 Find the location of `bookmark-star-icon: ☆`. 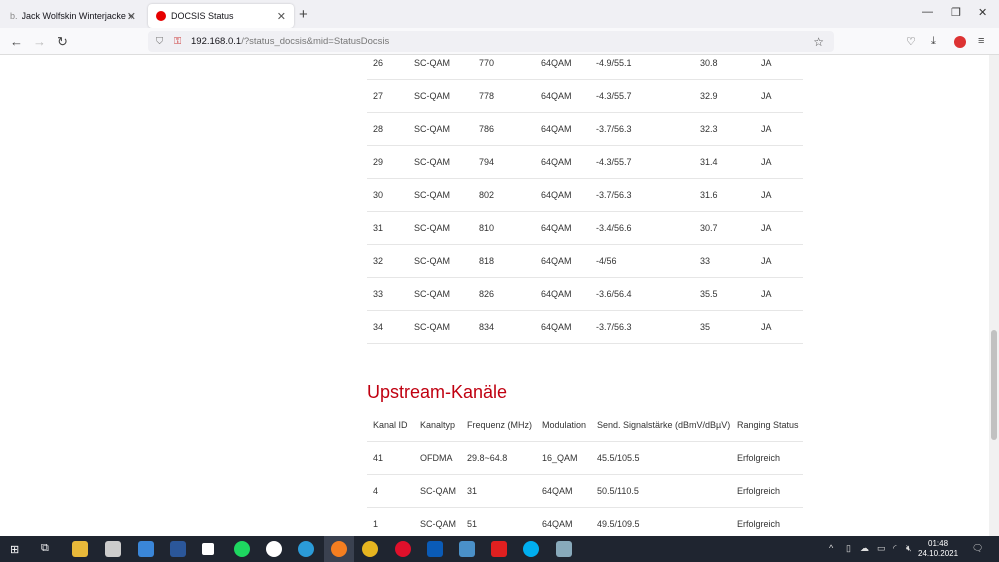

bookmark-star-icon: ☆ is located at coordinates (818, 42).